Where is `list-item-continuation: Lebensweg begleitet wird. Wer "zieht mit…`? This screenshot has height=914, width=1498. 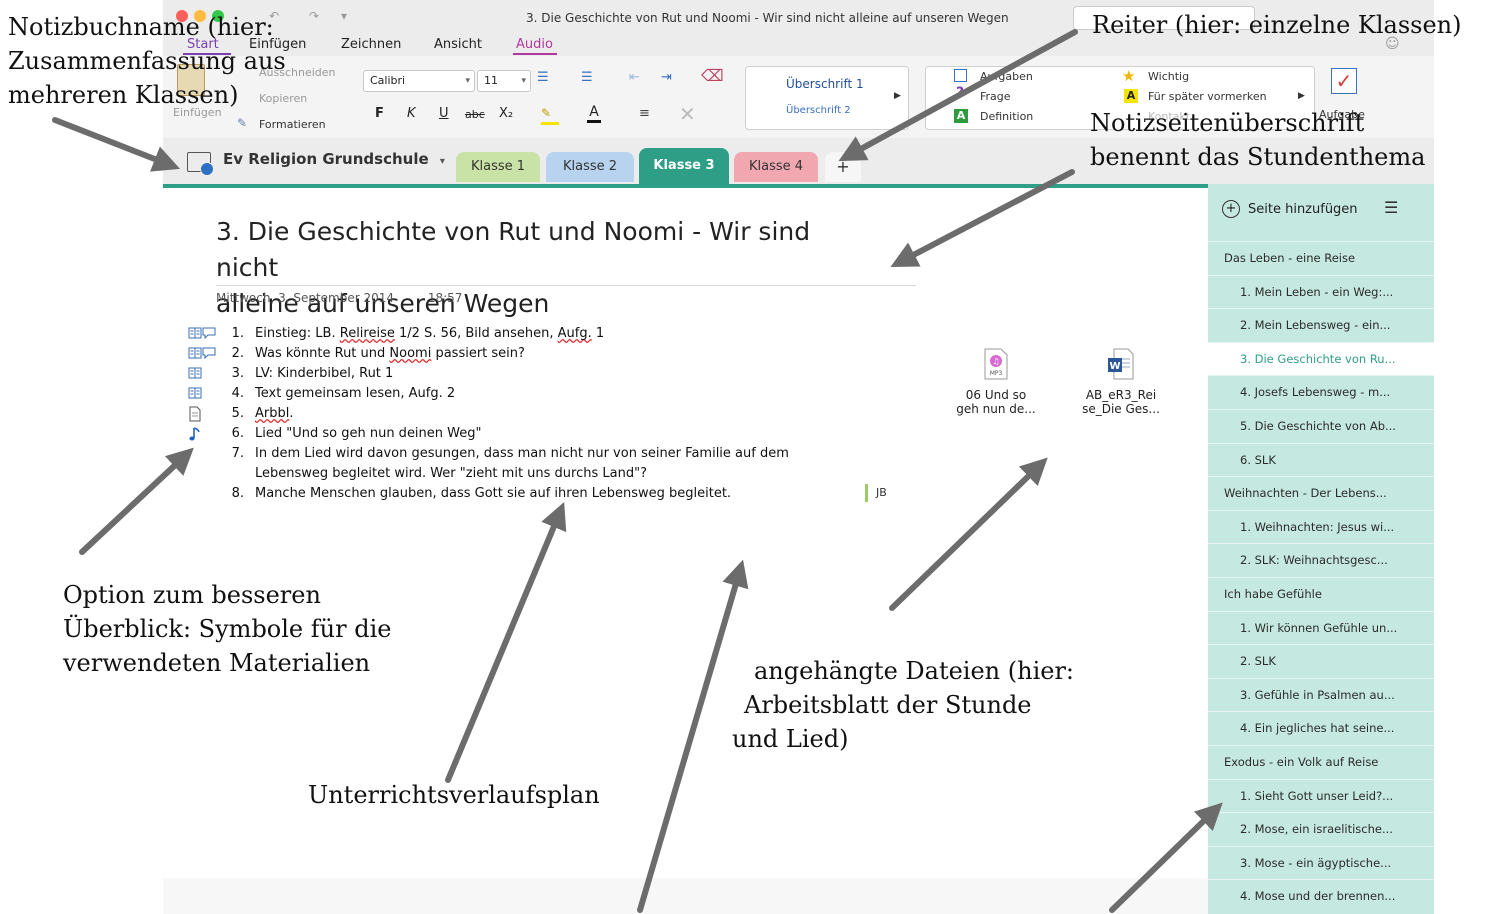
list-item-continuation: Lebensweg begleitet wird. Wer "zieht mit… is located at coordinates (538, 474).